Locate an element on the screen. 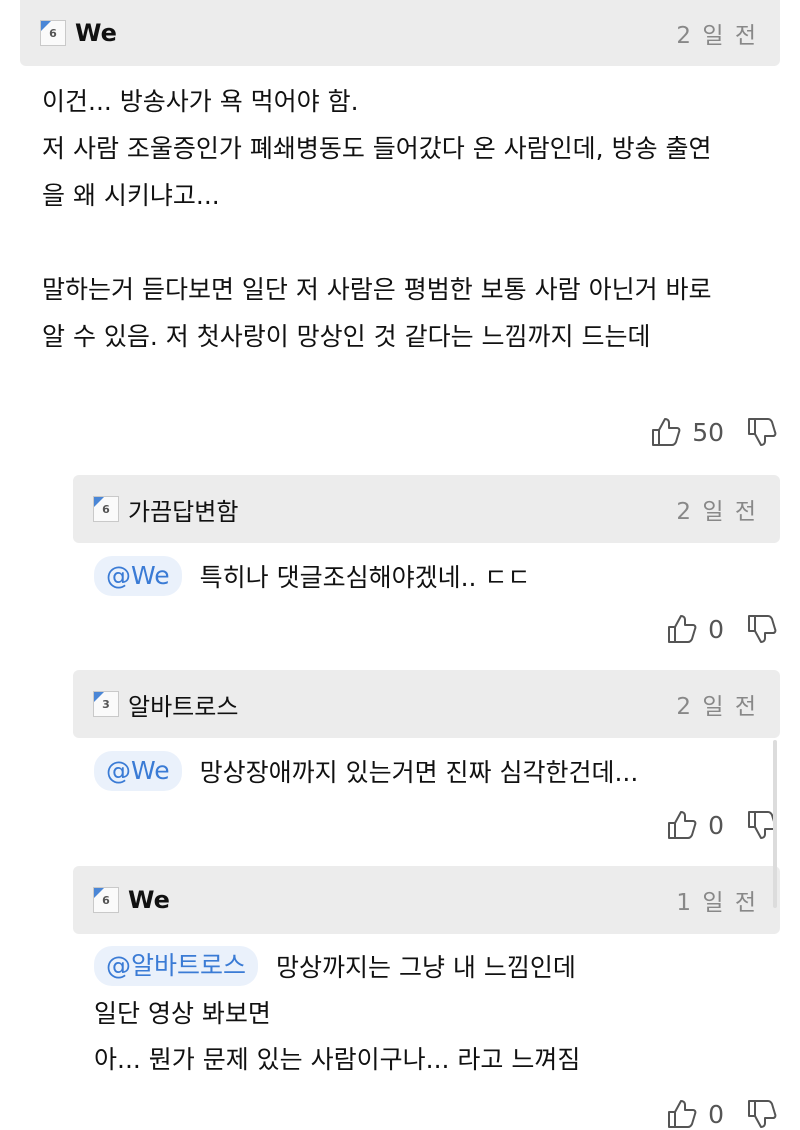 Image resolution: width=800 pixels, height=1130 pixels. reply-time: 1 일 전 is located at coordinates (717, 903).